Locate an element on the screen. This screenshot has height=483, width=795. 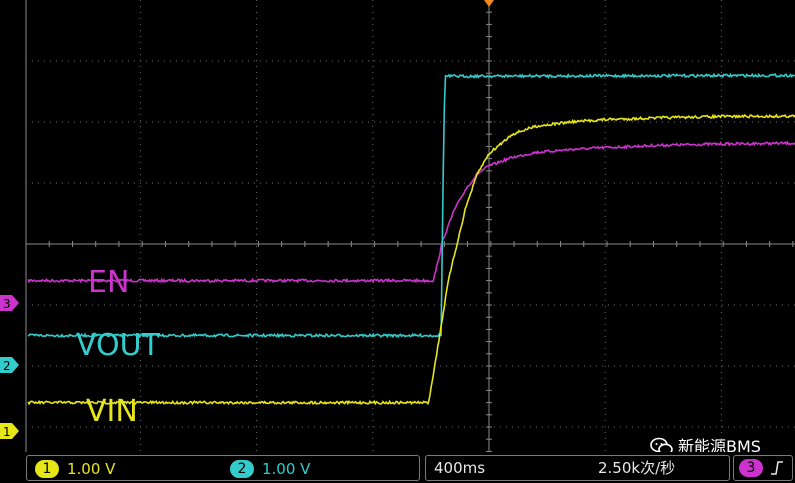
trigger-panel: 3 is located at coordinates (763, 468).